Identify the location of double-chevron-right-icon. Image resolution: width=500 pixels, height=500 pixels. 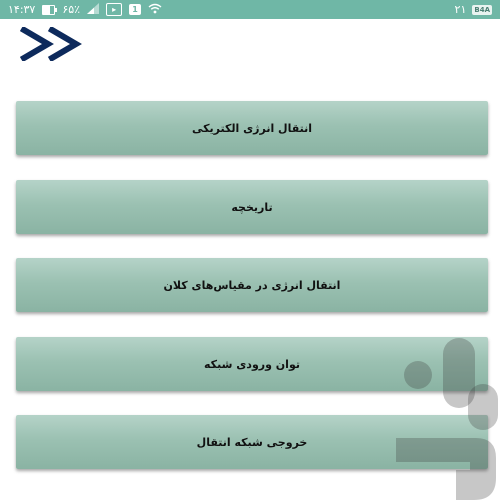
(50, 44).